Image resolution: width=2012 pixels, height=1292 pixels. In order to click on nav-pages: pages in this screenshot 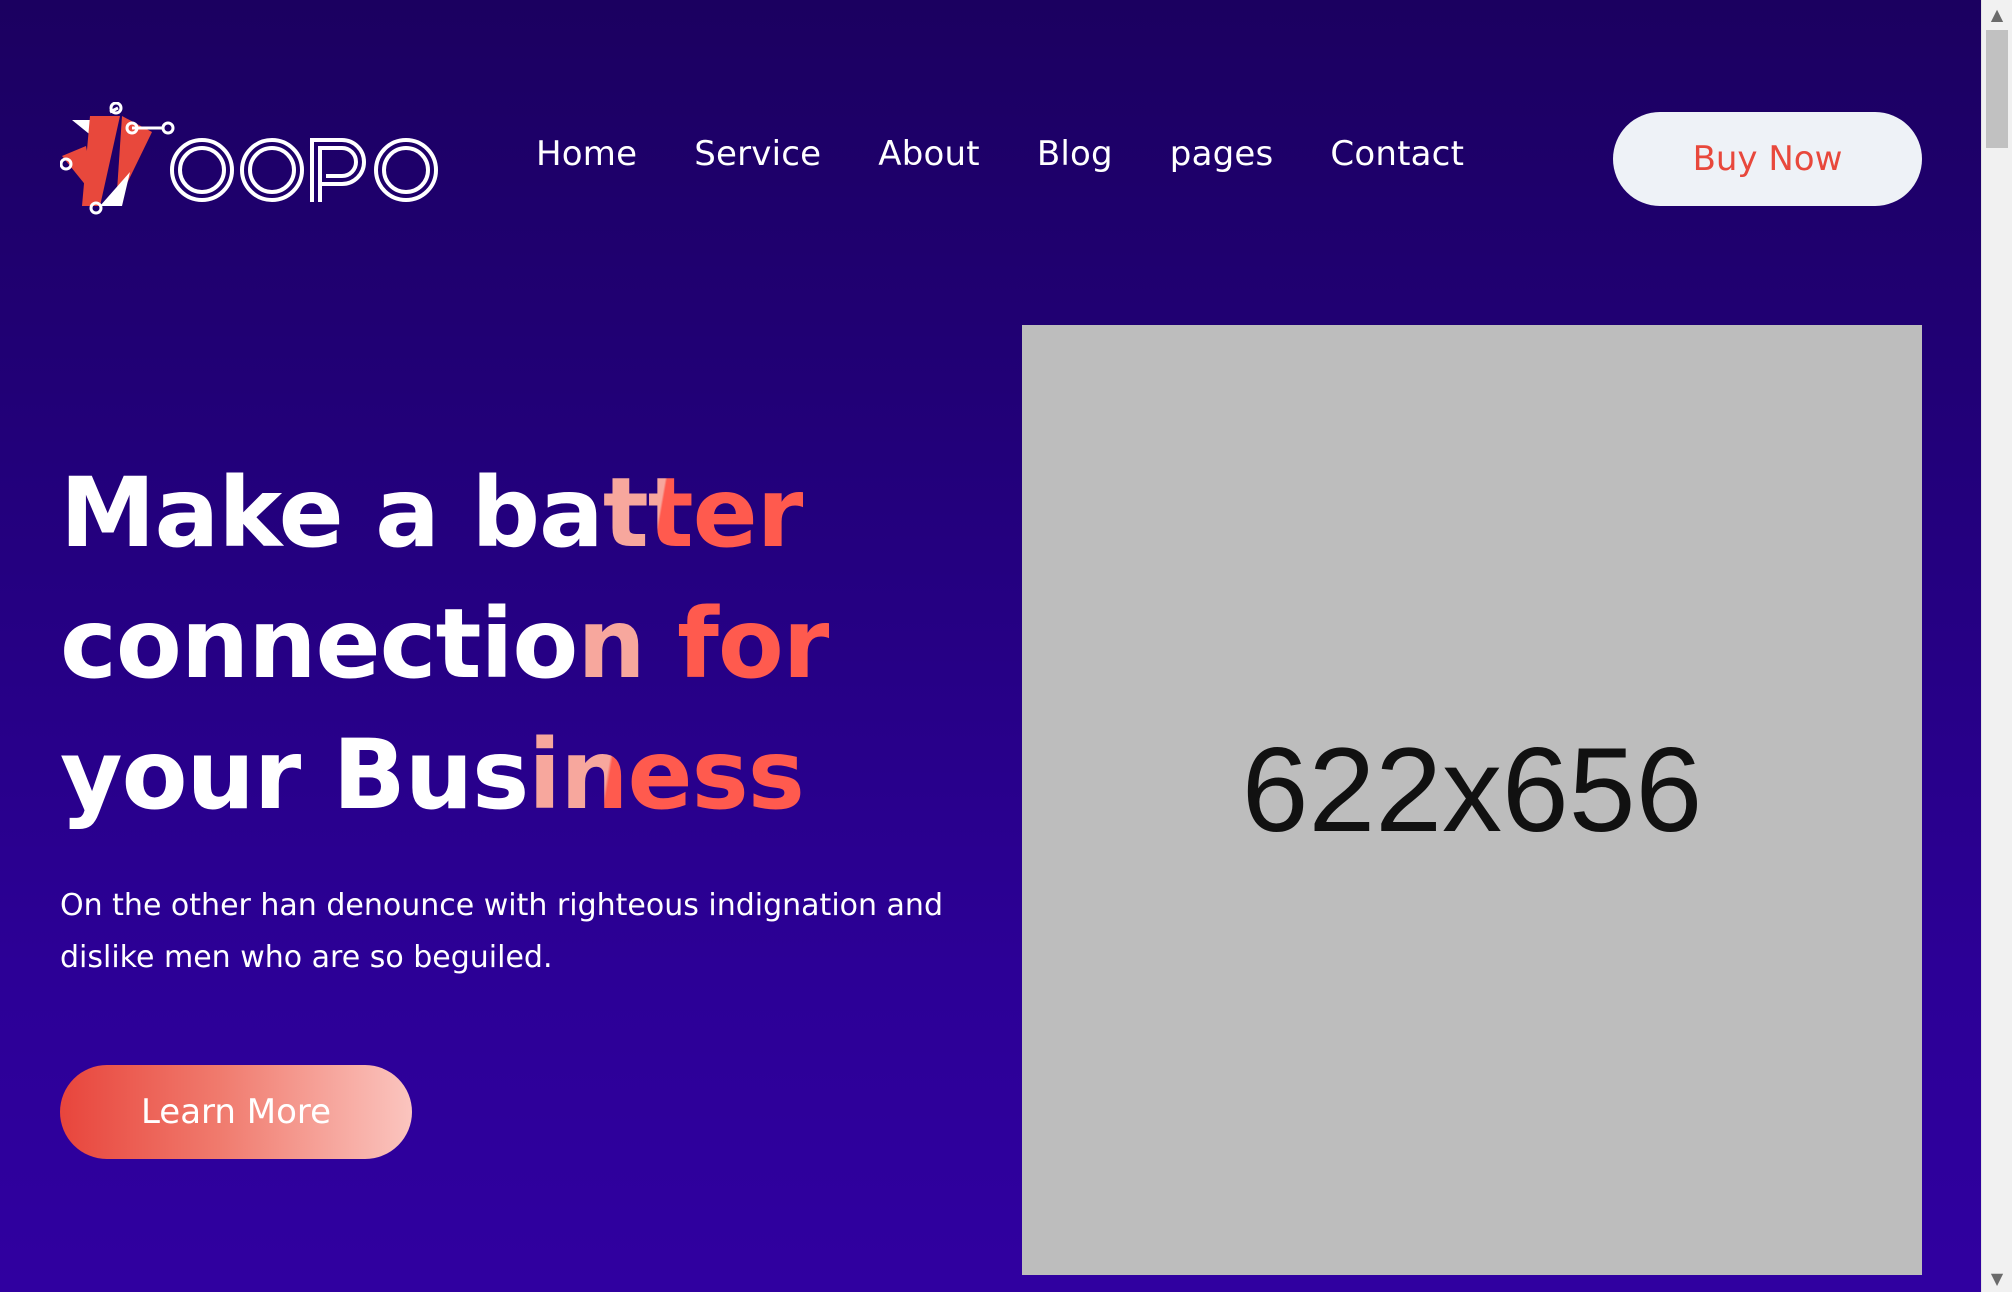, I will do `click(1222, 154)`.